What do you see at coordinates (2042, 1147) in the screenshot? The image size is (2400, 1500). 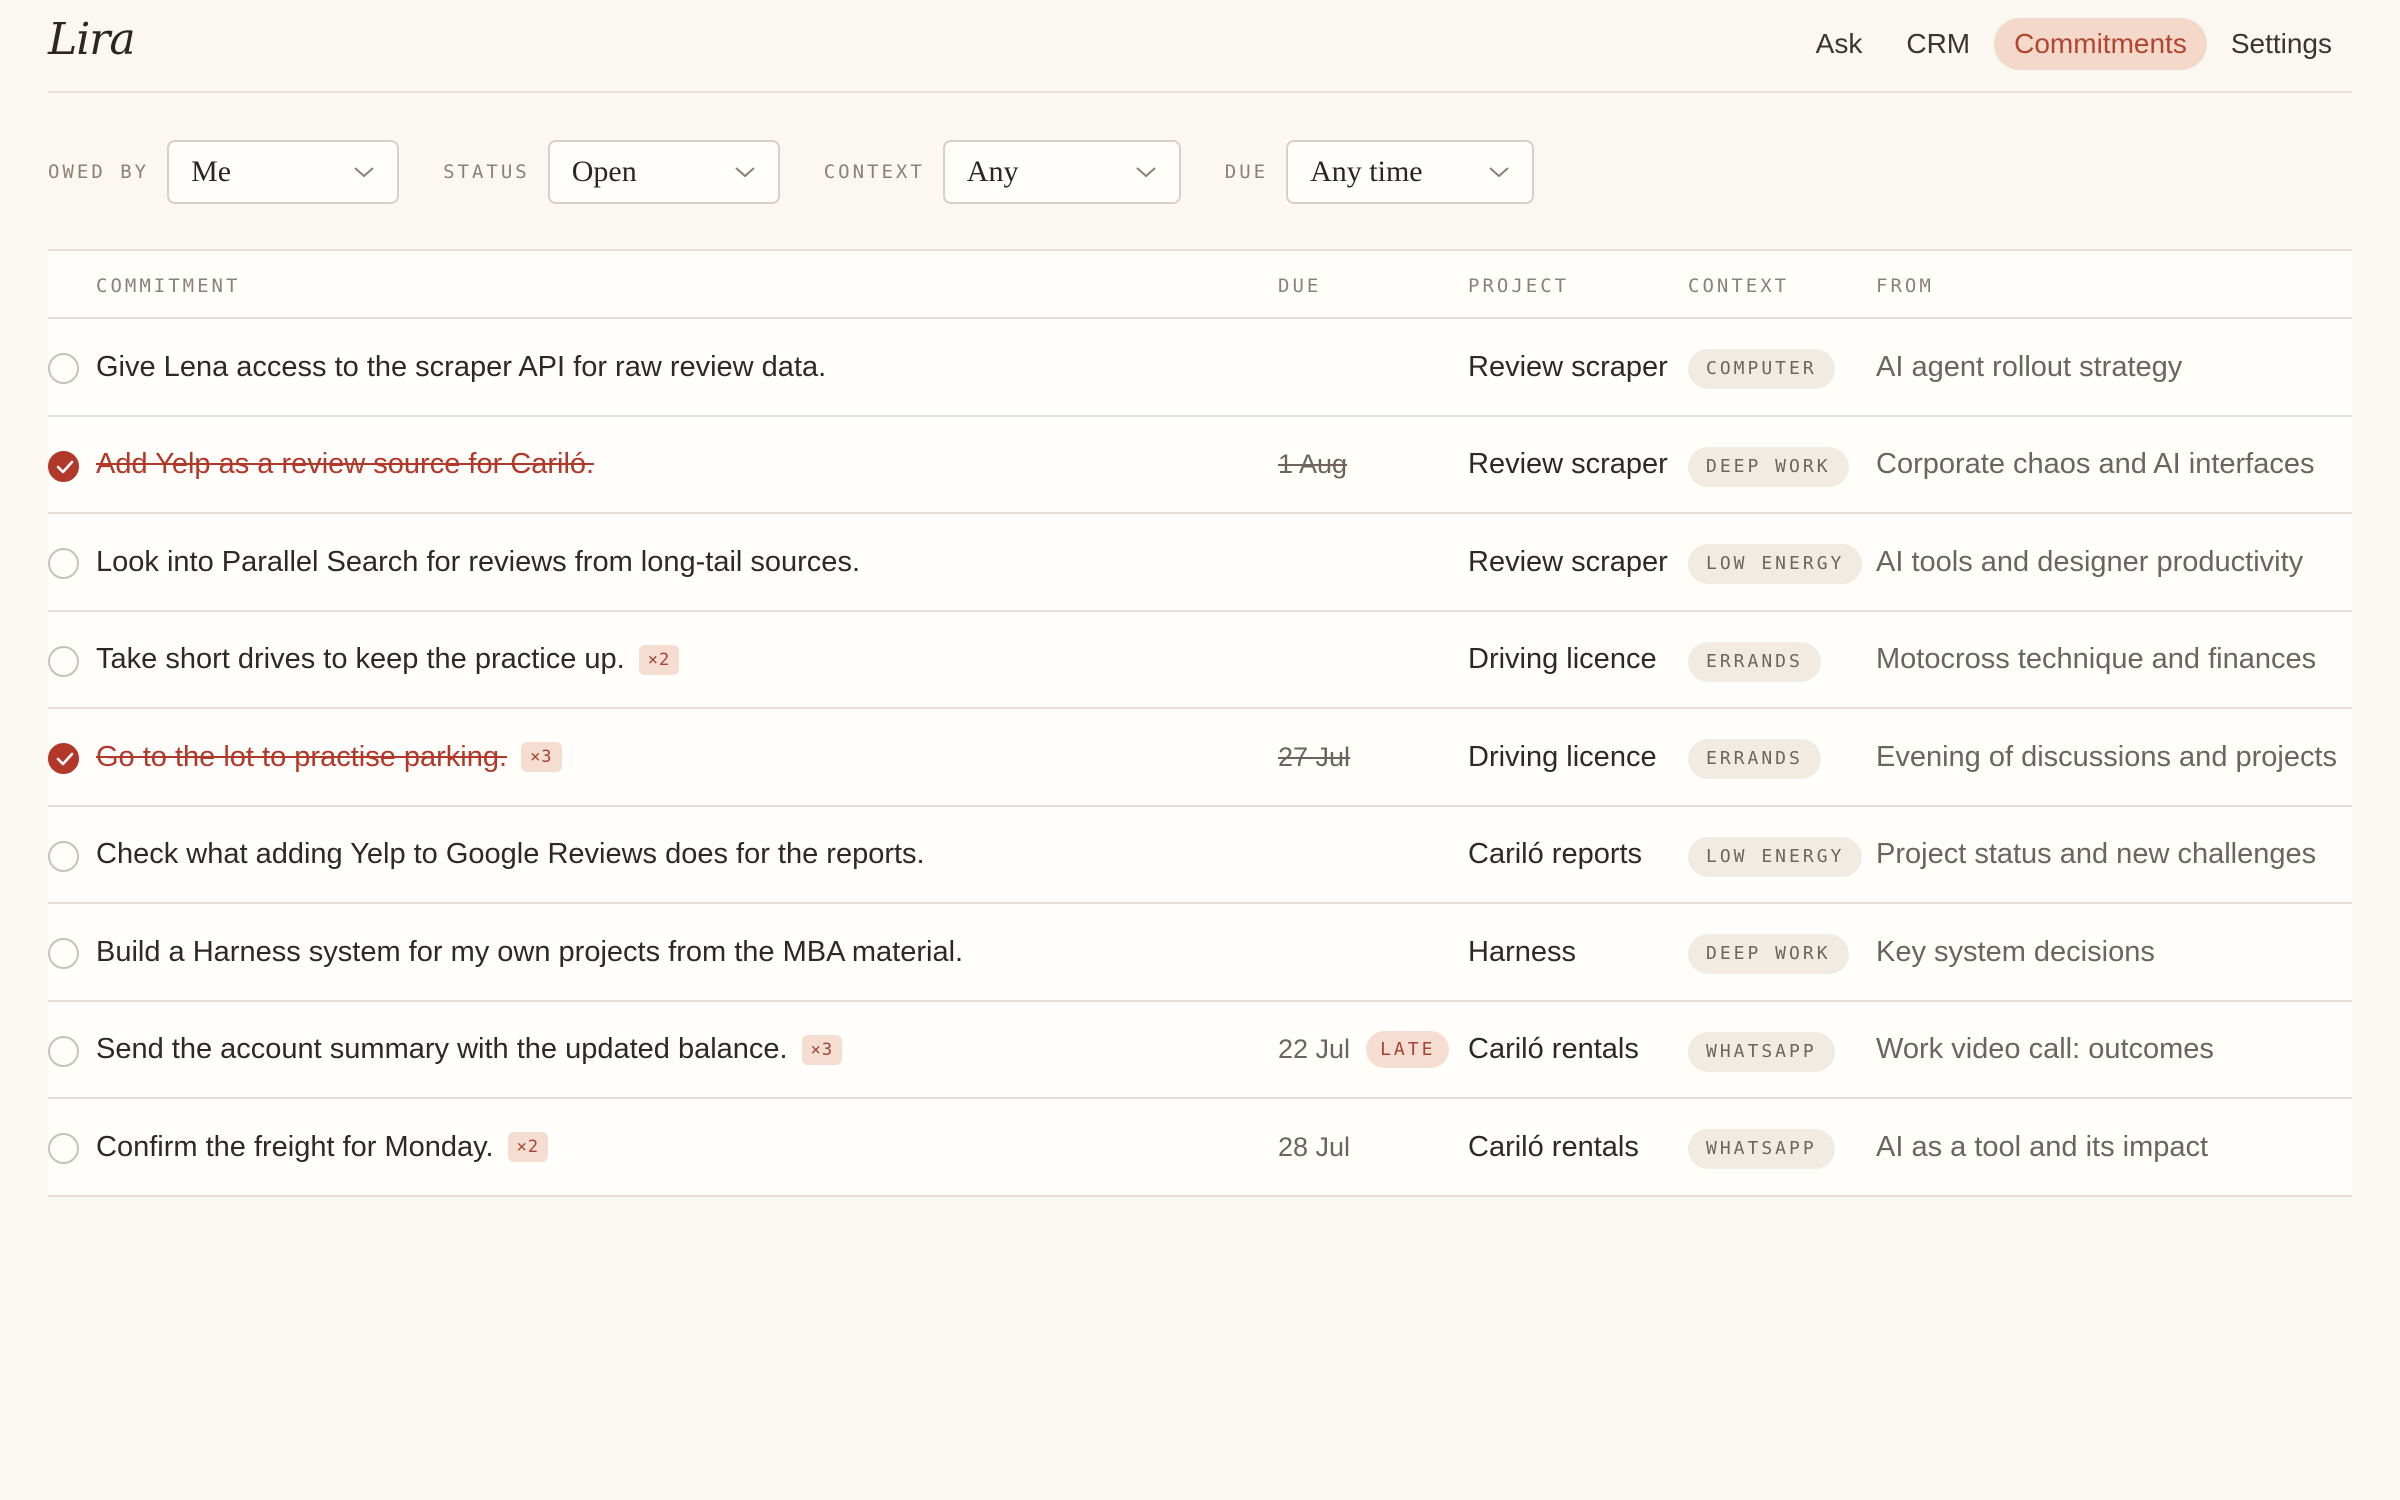 I see `from-cell: AI as a tool and its impact` at bounding box center [2042, 1147].